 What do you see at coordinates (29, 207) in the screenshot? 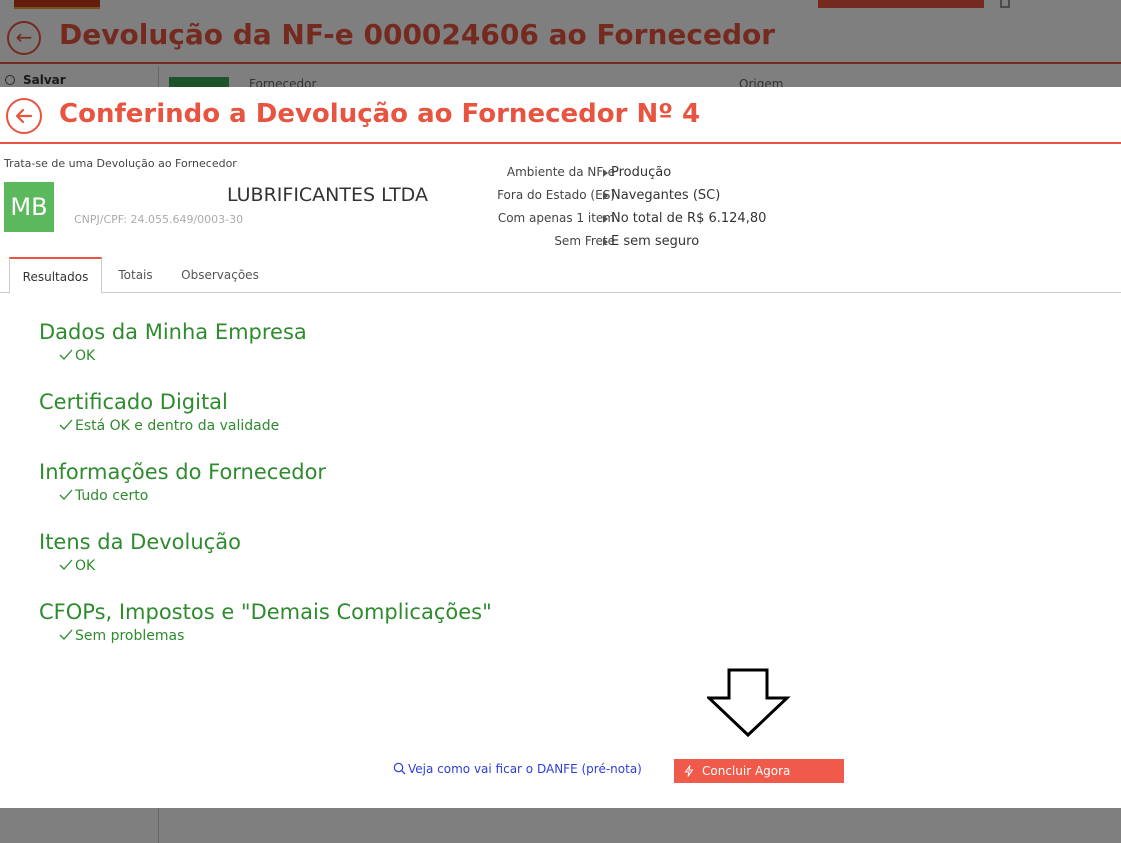
I see `supplier-avatar: MB` at bounding box center [29, 207].